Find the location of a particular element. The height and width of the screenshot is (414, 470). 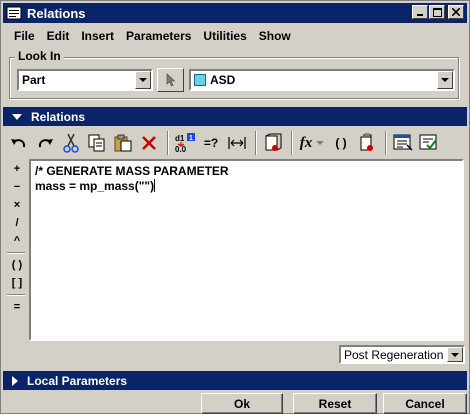

divide-operator-button: / is located at coordinates (17, 223).